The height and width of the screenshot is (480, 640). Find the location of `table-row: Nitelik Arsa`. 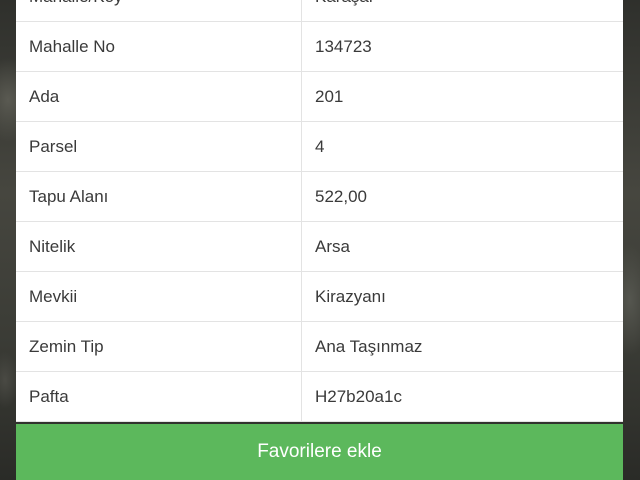

table-row: Nitelik Arsa is located at coordinates (319, 247).